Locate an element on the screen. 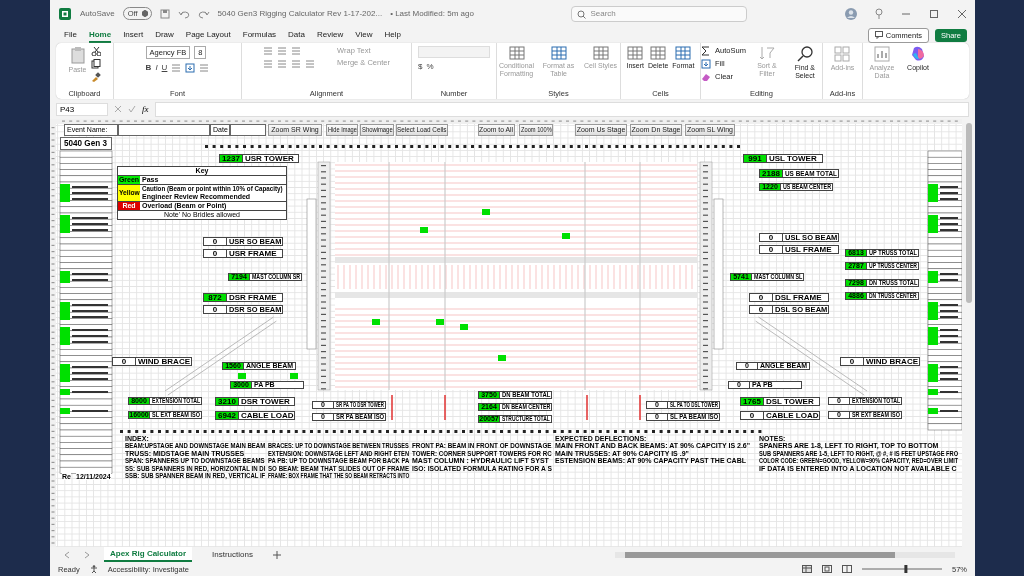 The image size is (1024, 576). menu-tab: Formulas is located at coordinates (259, 35).